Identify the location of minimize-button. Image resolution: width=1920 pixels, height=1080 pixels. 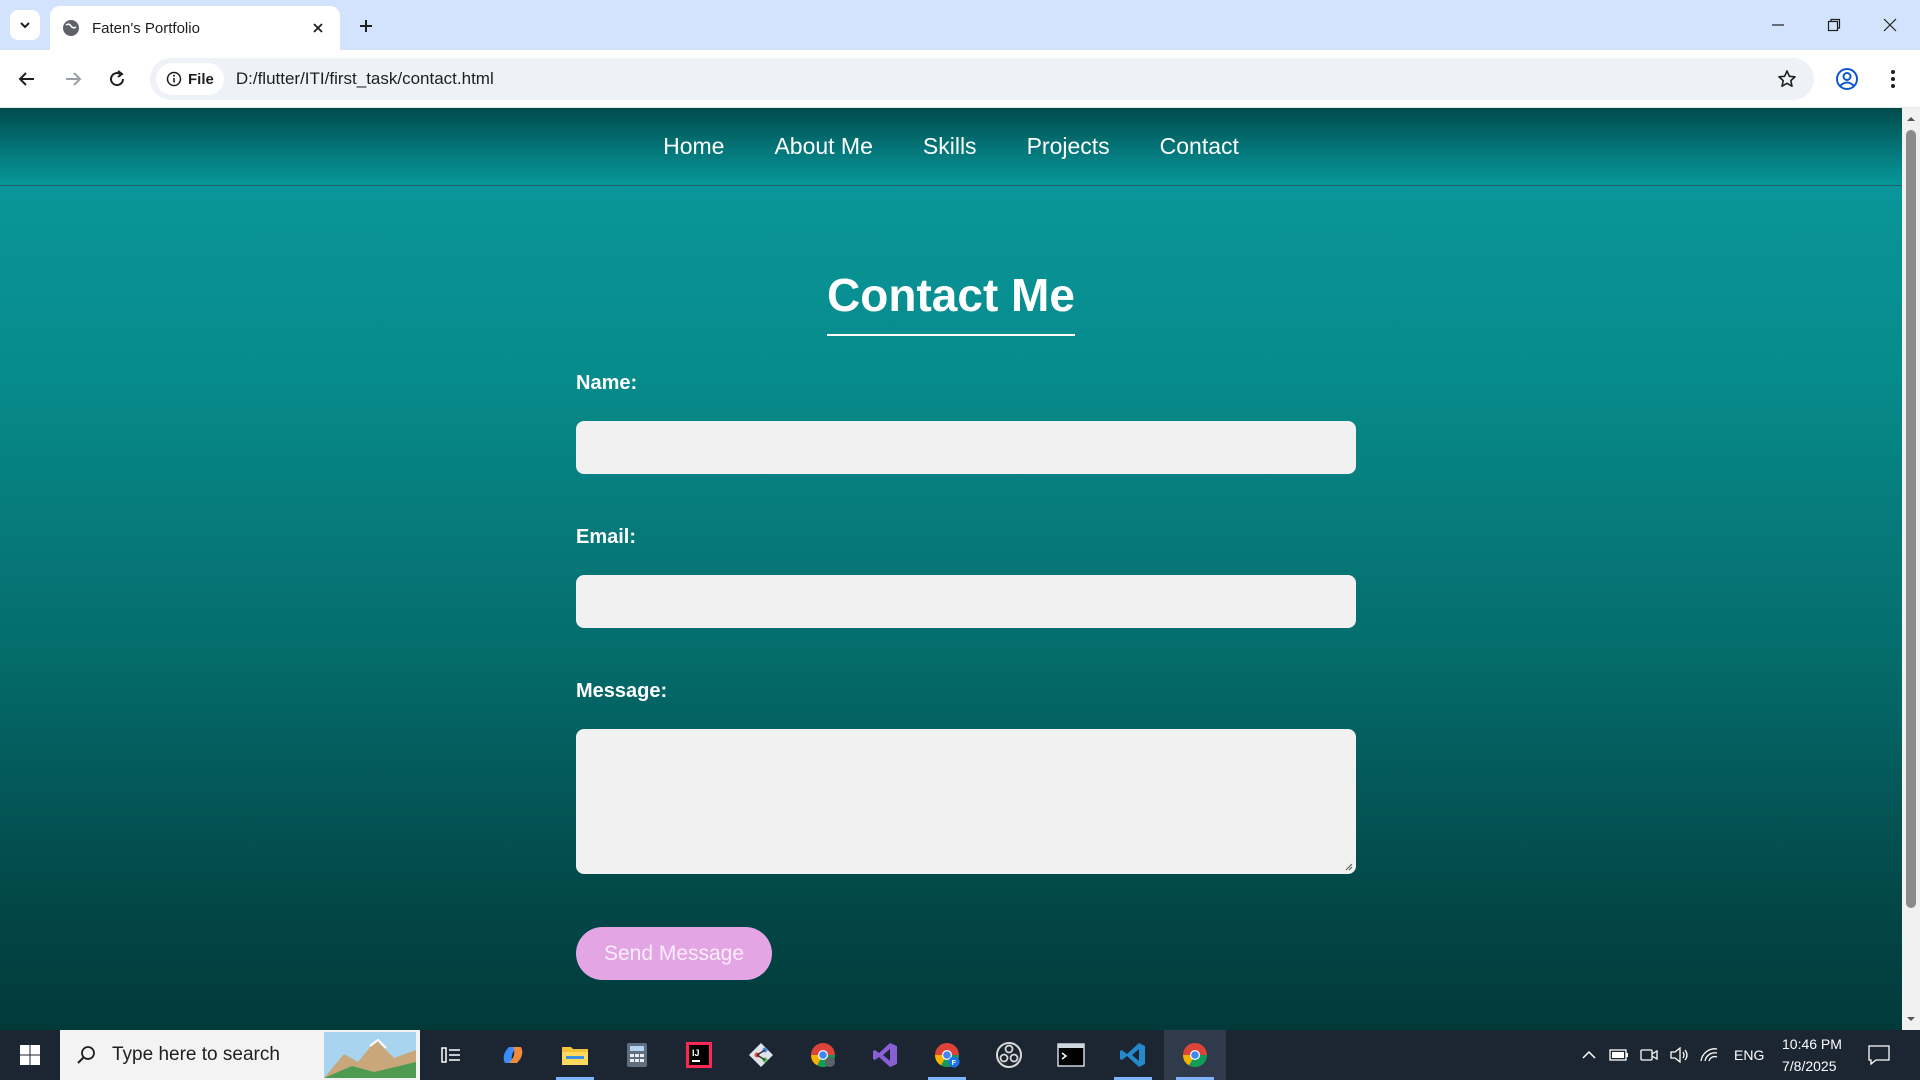
(1778, 25).